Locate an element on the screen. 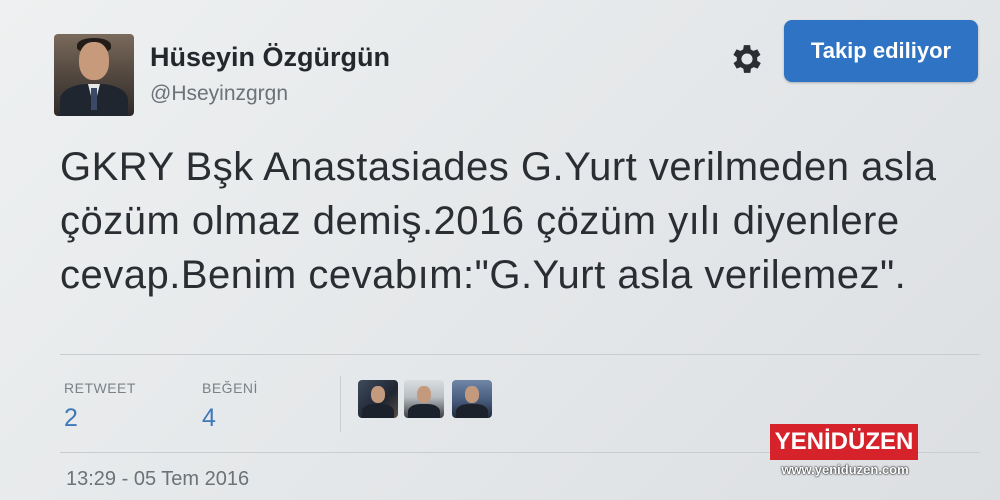 The width and height of the screenshot is (1000, 500). yeniduzen-logo: YENİDÜZEN is located at coordinates (844, 442).